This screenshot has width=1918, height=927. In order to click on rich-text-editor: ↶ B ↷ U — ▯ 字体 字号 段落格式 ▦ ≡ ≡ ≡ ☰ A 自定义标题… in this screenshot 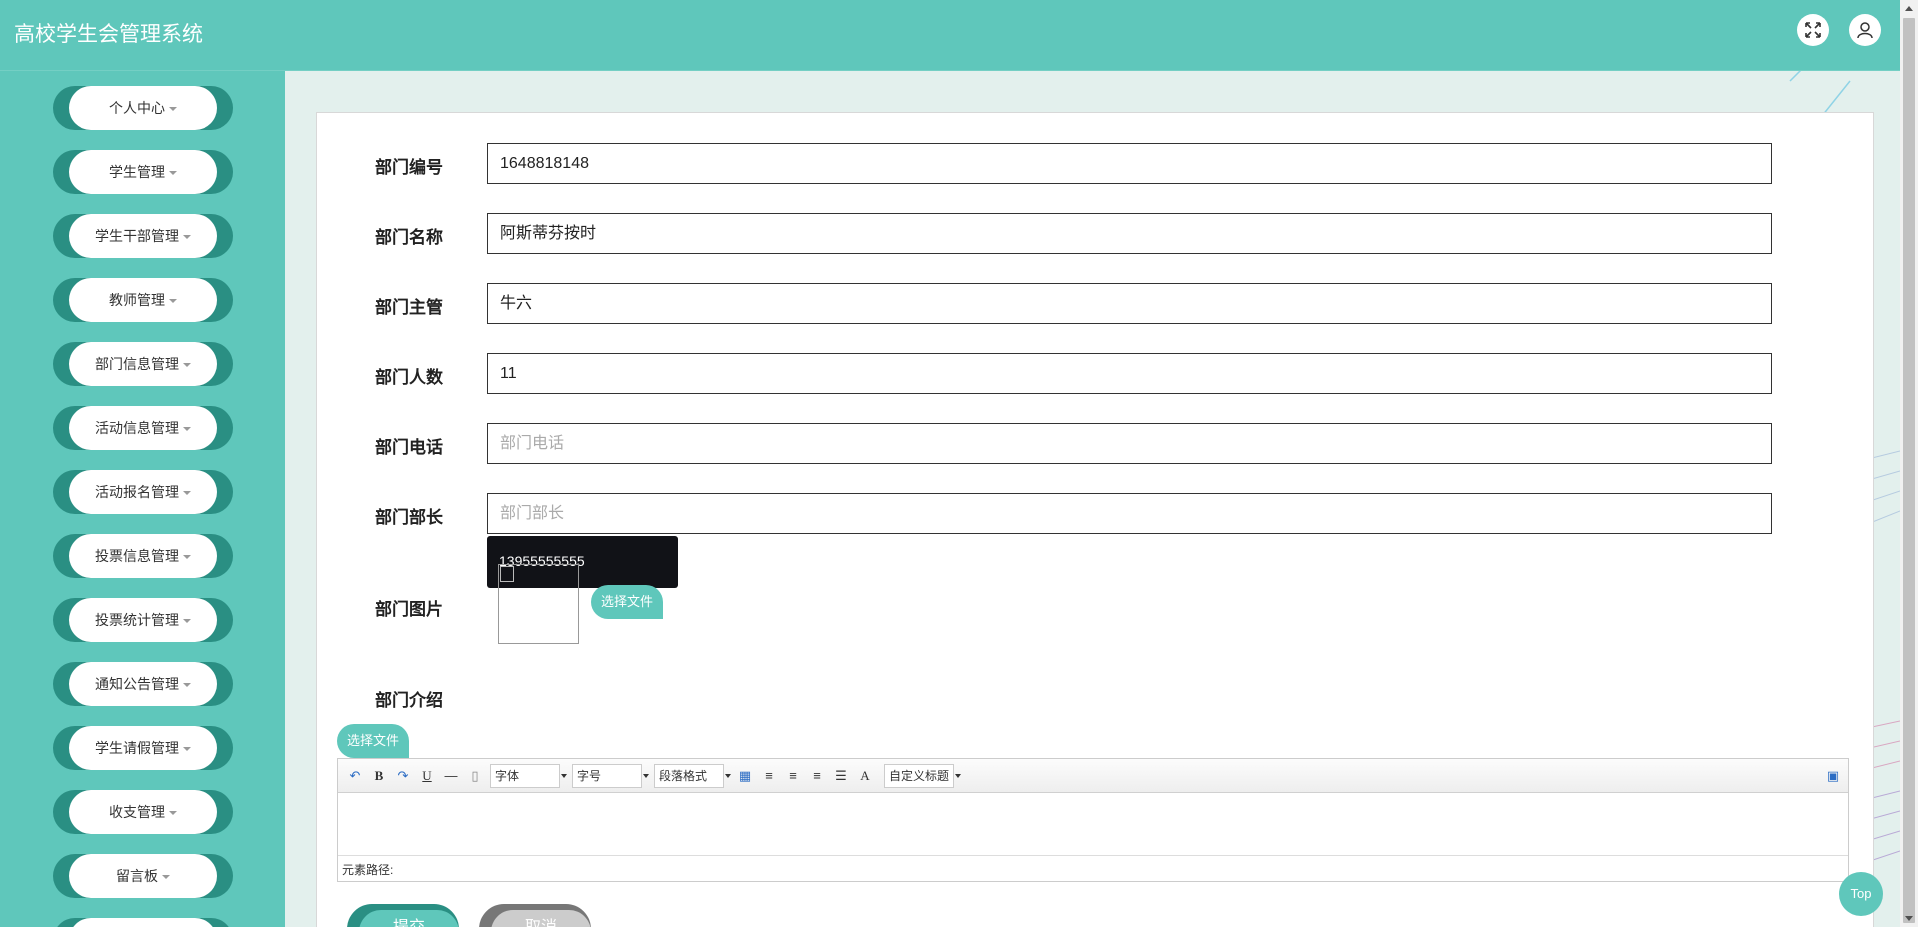, I will do `click(1093, 820)`.